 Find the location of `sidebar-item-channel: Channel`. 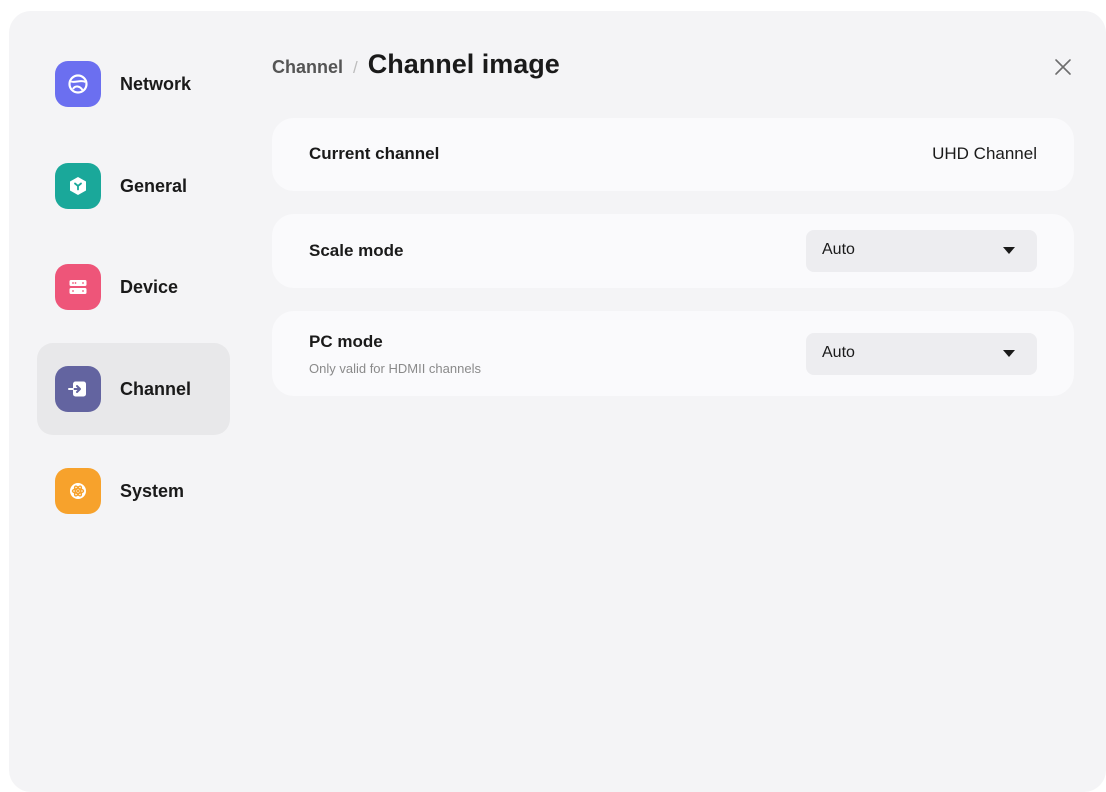

sidebar-item-channel: Channel is located at coordinates (133, 389).